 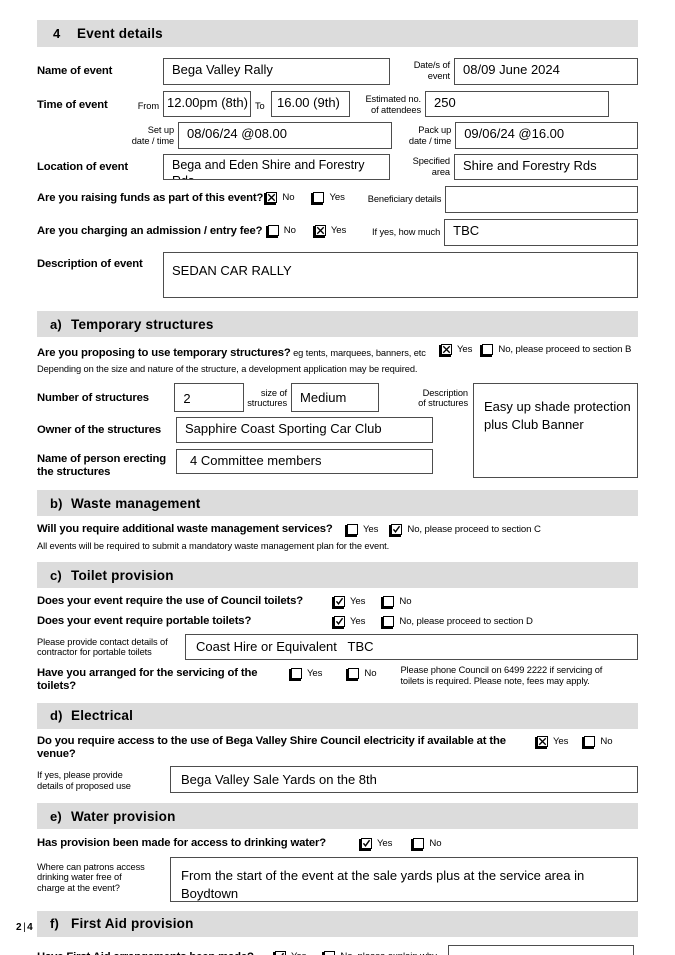 I want to click on input-dates-of-event: 08/09 June 2024, so click(x=546, y=71).